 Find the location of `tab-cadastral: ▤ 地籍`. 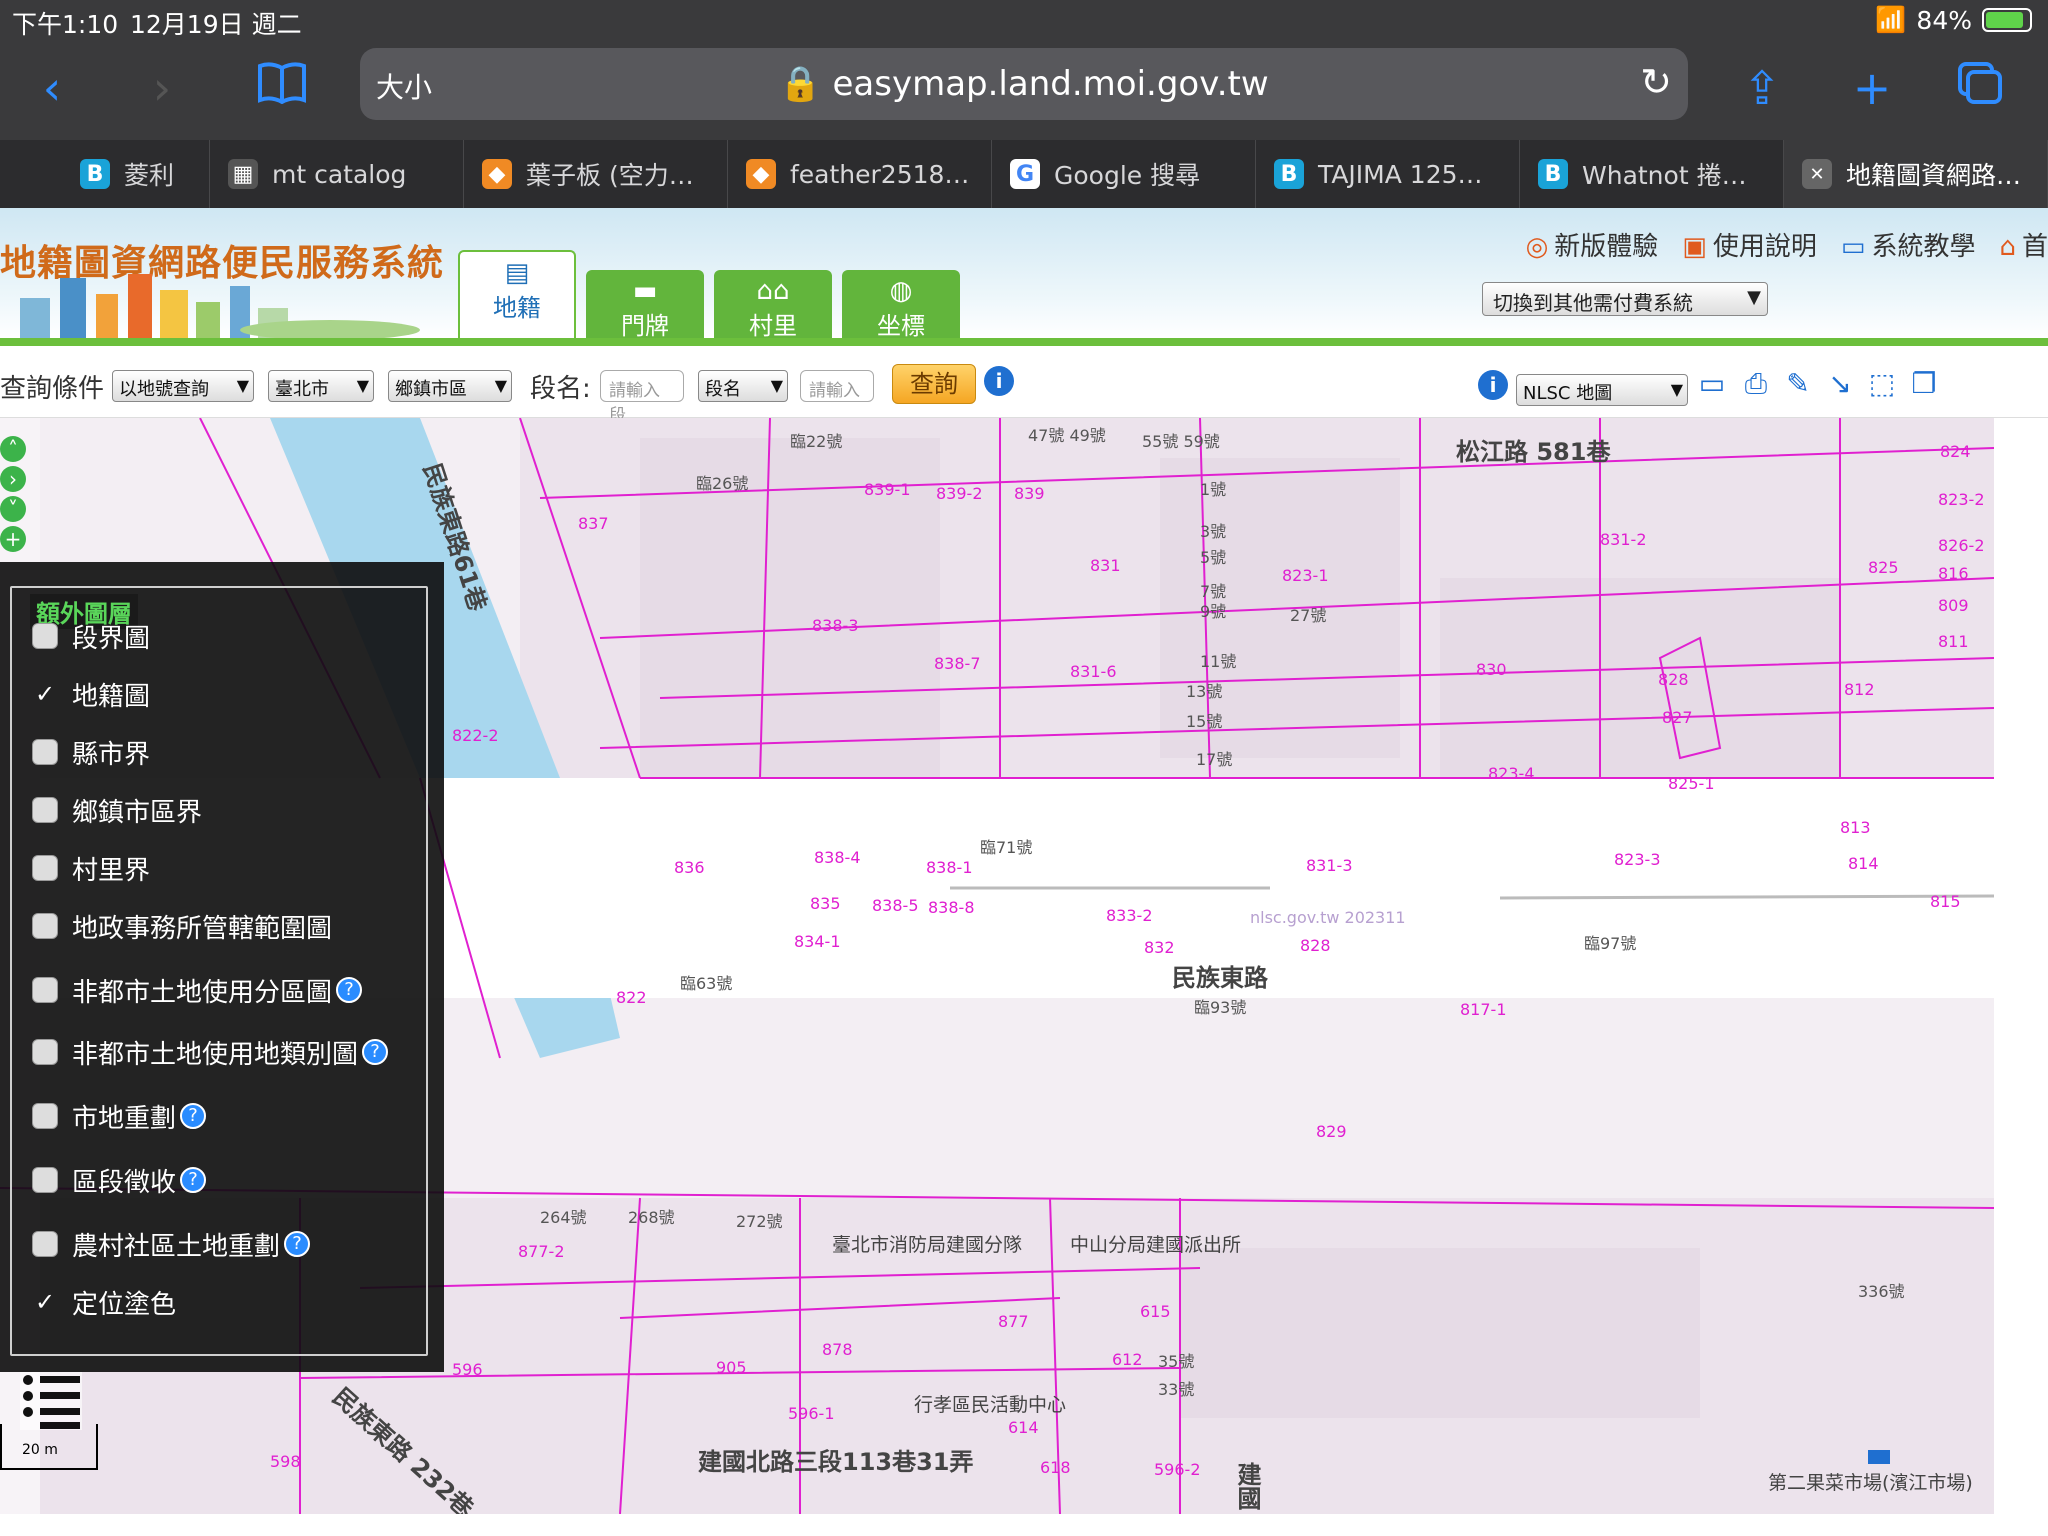

tab-cadastral: ▤ 地籍 is located at coordinates (517, 294).